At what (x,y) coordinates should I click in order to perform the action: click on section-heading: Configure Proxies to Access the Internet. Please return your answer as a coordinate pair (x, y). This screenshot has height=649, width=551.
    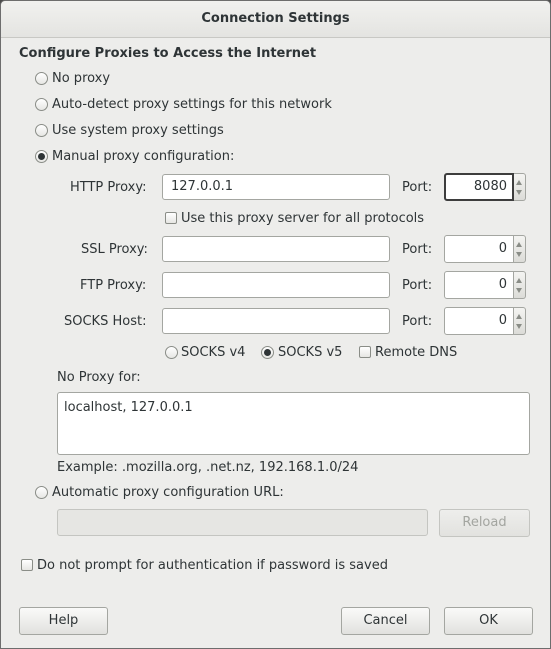
    Looking at the image, I should click on (168, 53).